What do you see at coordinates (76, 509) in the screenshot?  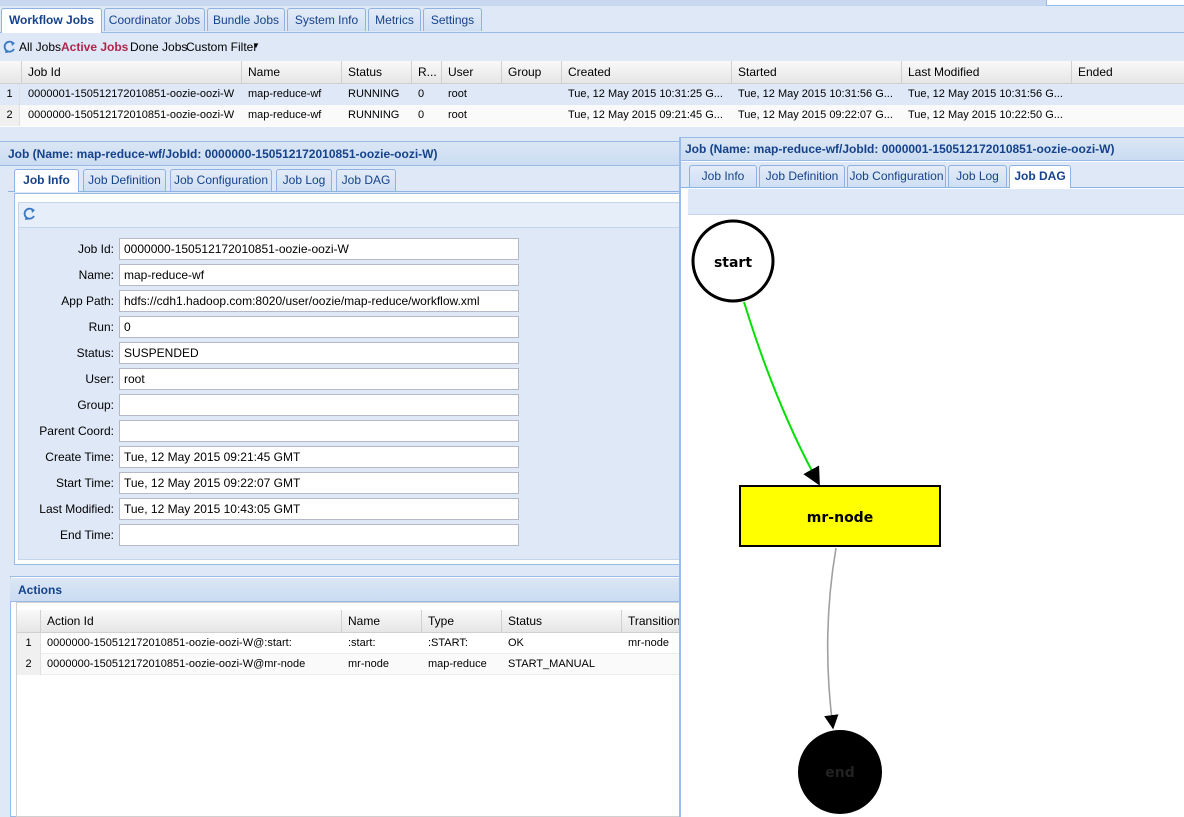 I see `last-modified-label: Last Modified:` at bounding box center [76, 509].